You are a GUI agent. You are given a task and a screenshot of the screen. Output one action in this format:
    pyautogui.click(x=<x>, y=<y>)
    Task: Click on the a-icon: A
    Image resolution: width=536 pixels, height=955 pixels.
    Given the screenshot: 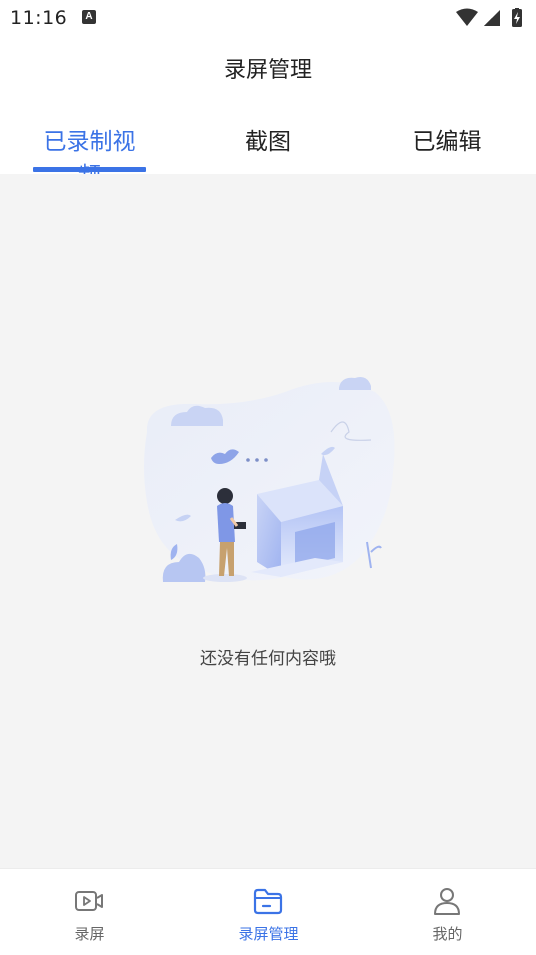 What is the action you would take?
    pyautogui.click(x=89, y=17)
    